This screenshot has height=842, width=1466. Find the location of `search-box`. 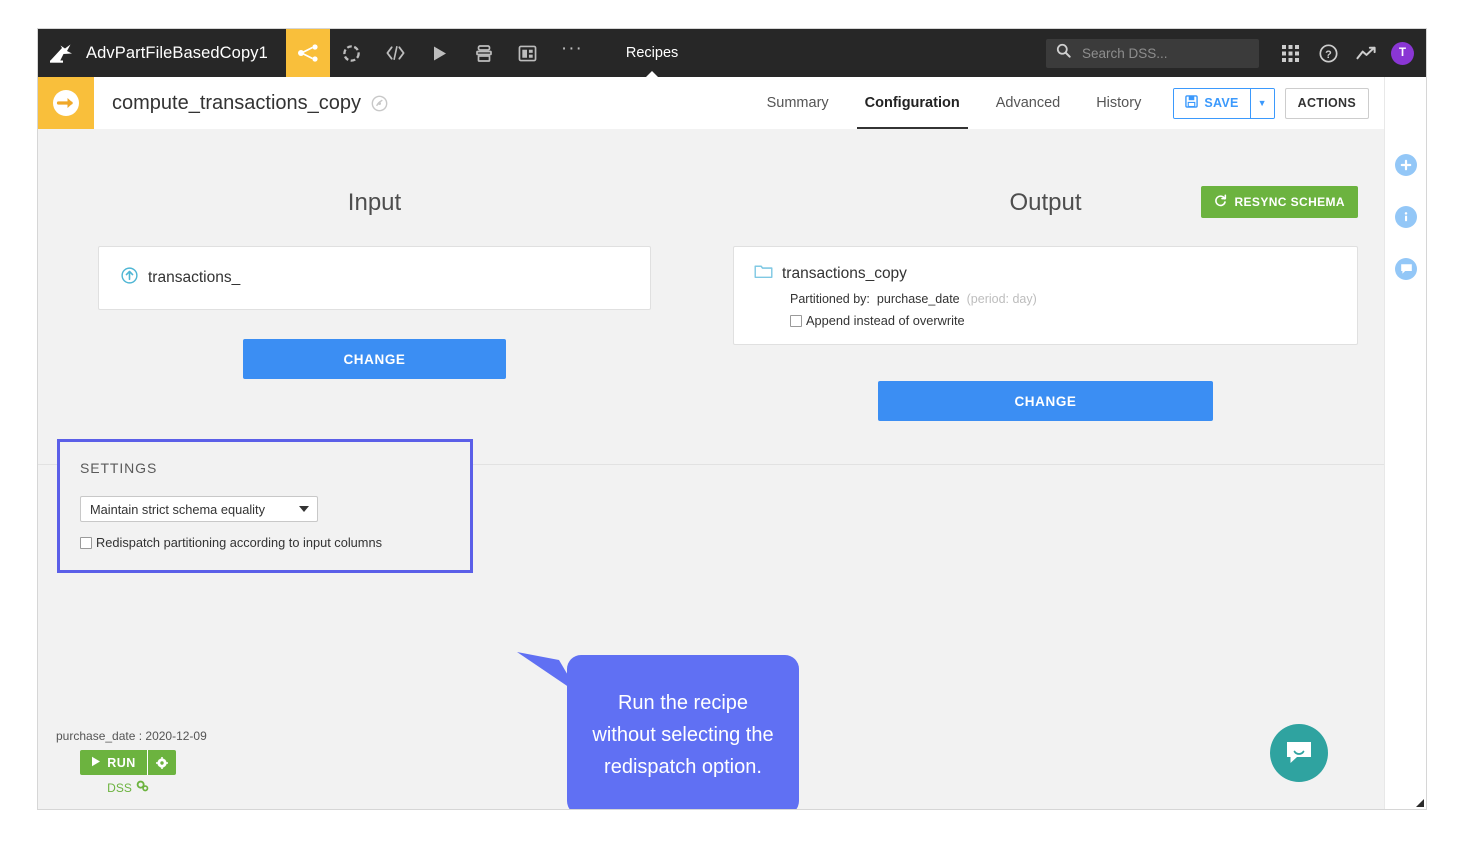

search-box is located at coordinates (1152, 53).